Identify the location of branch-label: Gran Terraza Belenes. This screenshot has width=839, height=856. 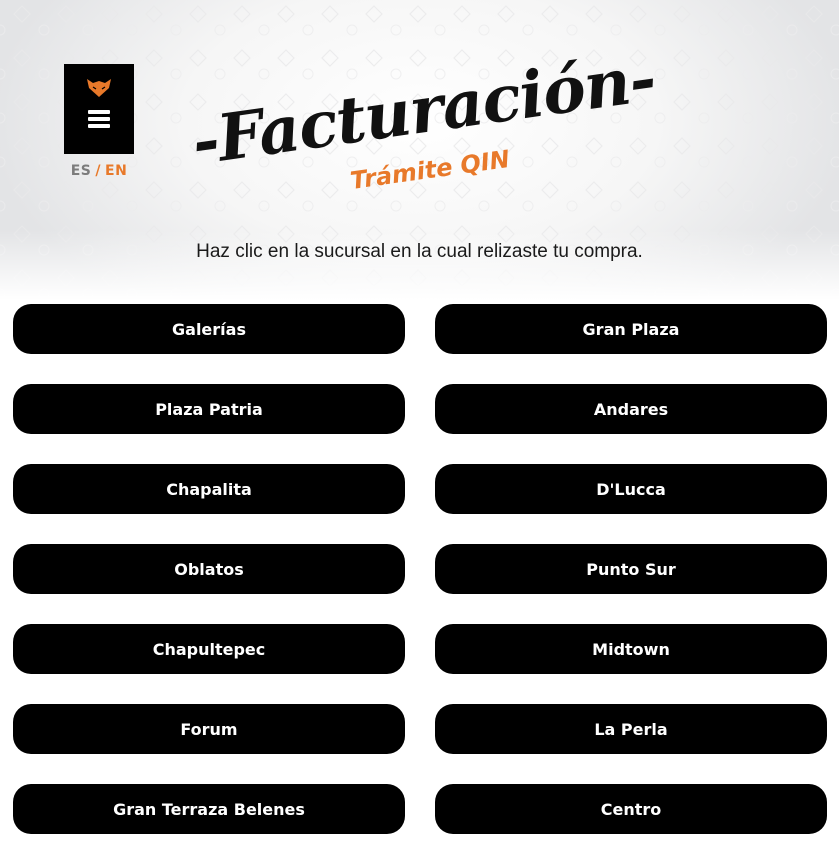
(209, 809).